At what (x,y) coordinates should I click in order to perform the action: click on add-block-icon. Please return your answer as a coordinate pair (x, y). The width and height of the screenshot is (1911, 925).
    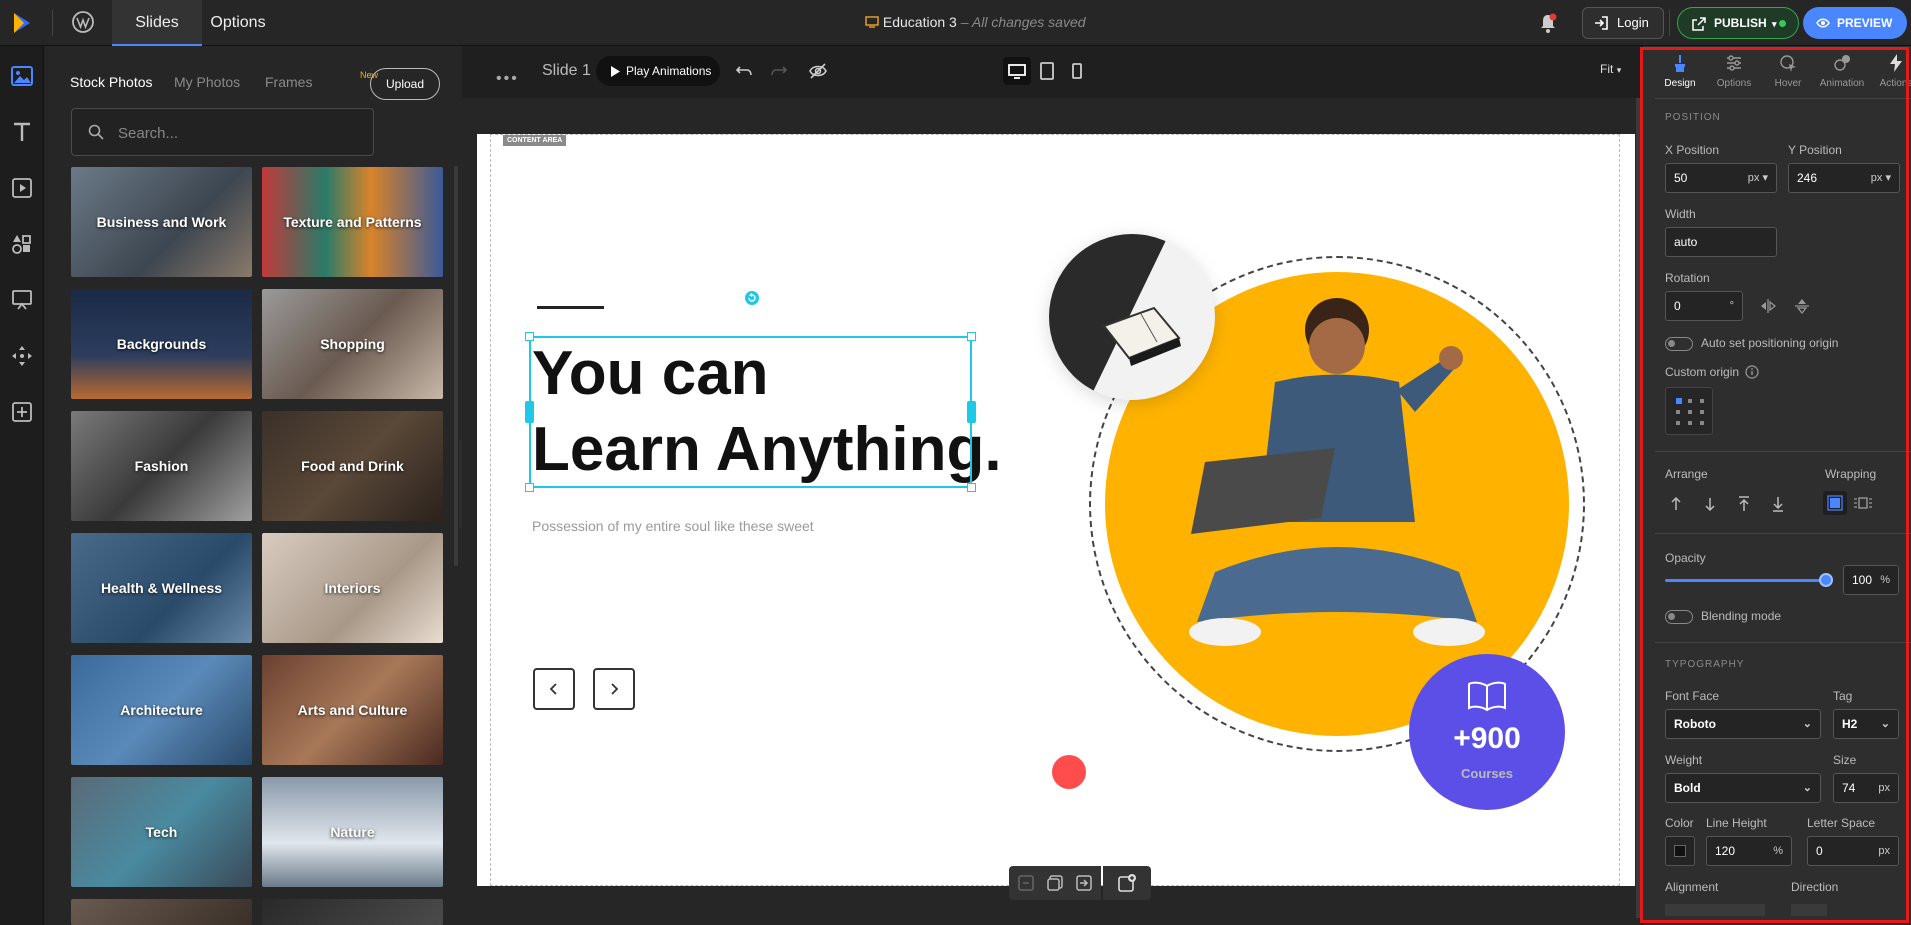
    Looking at the image, I should click on (22, 412).